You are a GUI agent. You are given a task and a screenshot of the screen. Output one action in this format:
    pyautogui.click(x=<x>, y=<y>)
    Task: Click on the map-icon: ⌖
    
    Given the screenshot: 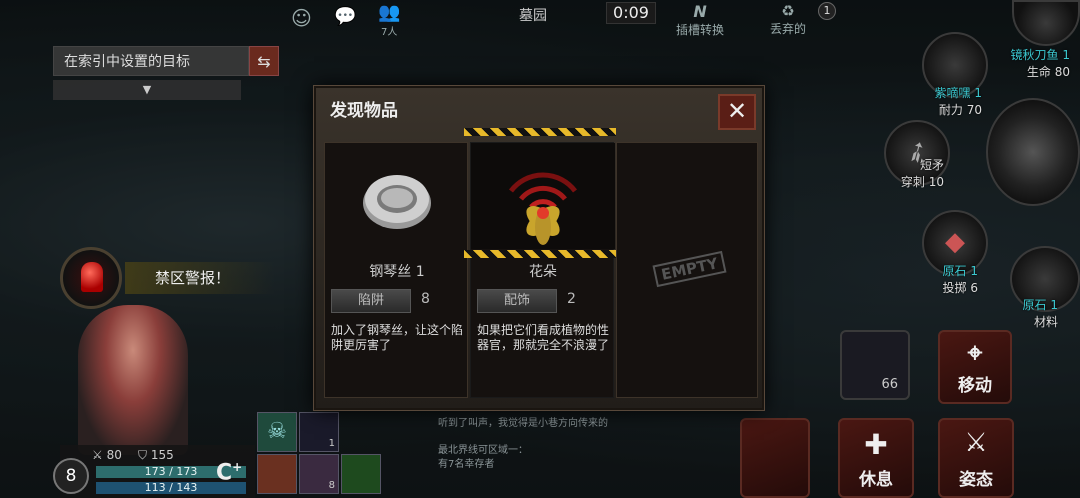 What is the action you would take?
    pyautogui.click(x=975, y=353)
    